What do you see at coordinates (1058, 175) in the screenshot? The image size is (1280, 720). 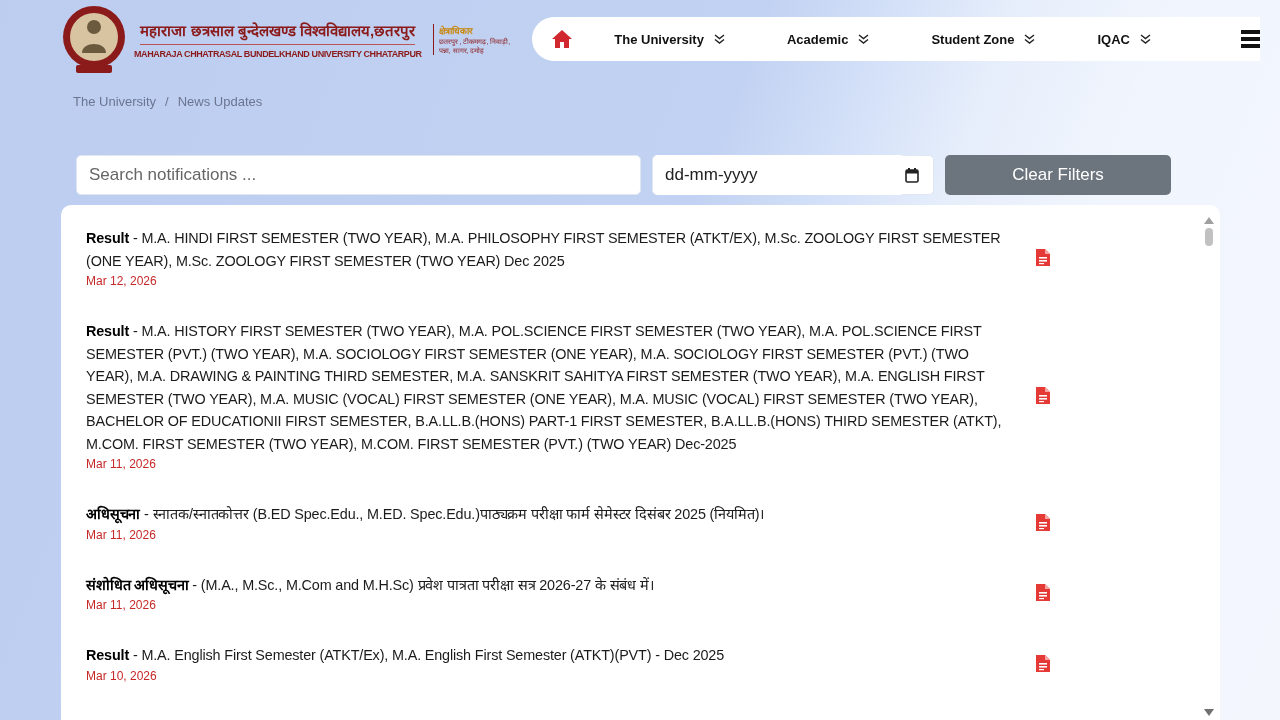 I see `clear-filters-button: Clear Filters` at bounding box center [1058, 175].